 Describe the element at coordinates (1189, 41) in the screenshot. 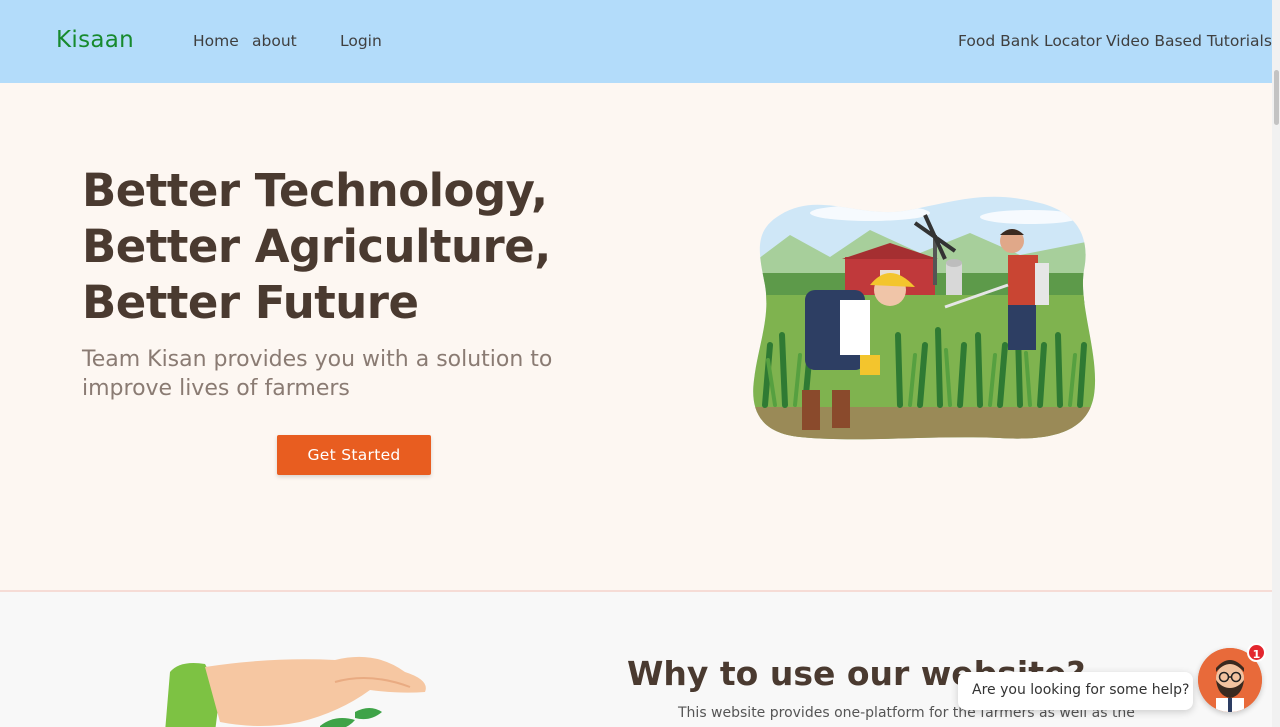

I see `nav-video-tutorials-link: Video Based Tutorials` at that location.